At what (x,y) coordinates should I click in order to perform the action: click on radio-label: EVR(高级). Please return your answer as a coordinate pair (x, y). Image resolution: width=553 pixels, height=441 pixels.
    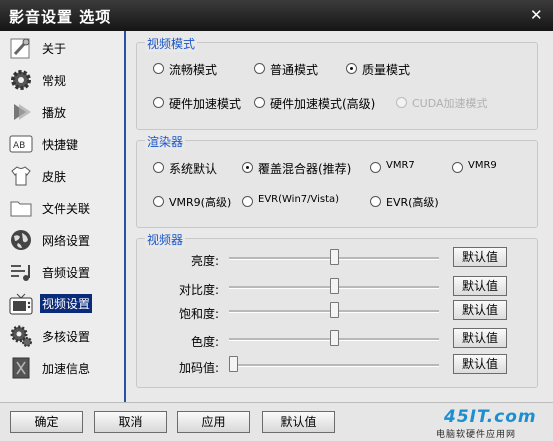
    Looking at the image, I should click on (412, 202).